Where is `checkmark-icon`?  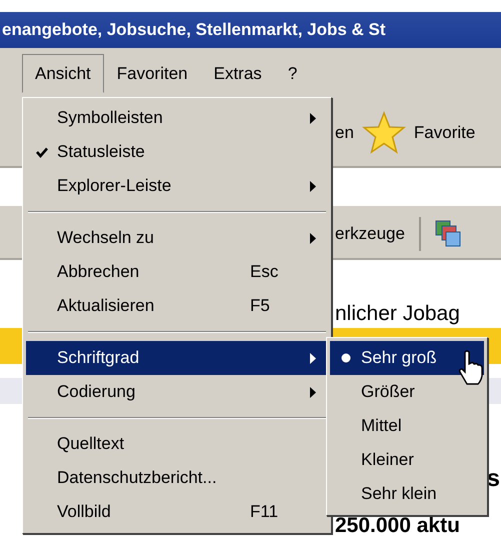 checkmark-icon is located at coordinates (42, 152).